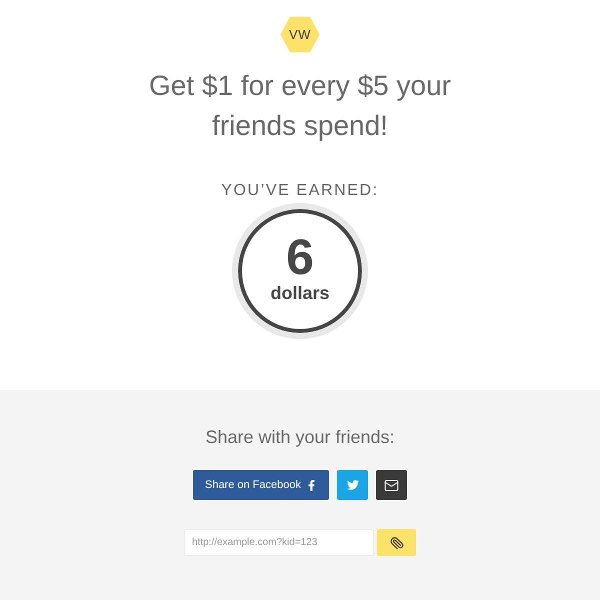 The width and height of the screenshot is (600, 600). I want to click on envelope-icon, so click(391, 485).